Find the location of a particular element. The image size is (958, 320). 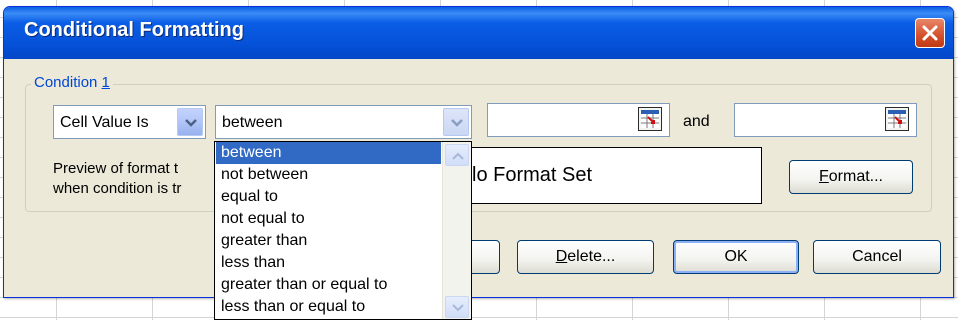

and-label: and is located at coordinates (696, 121).